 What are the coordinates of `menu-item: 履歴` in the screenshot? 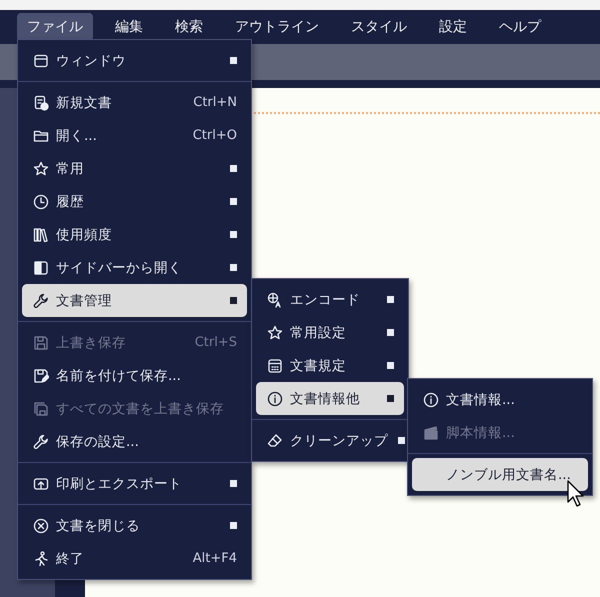 It's located at (134, 201).